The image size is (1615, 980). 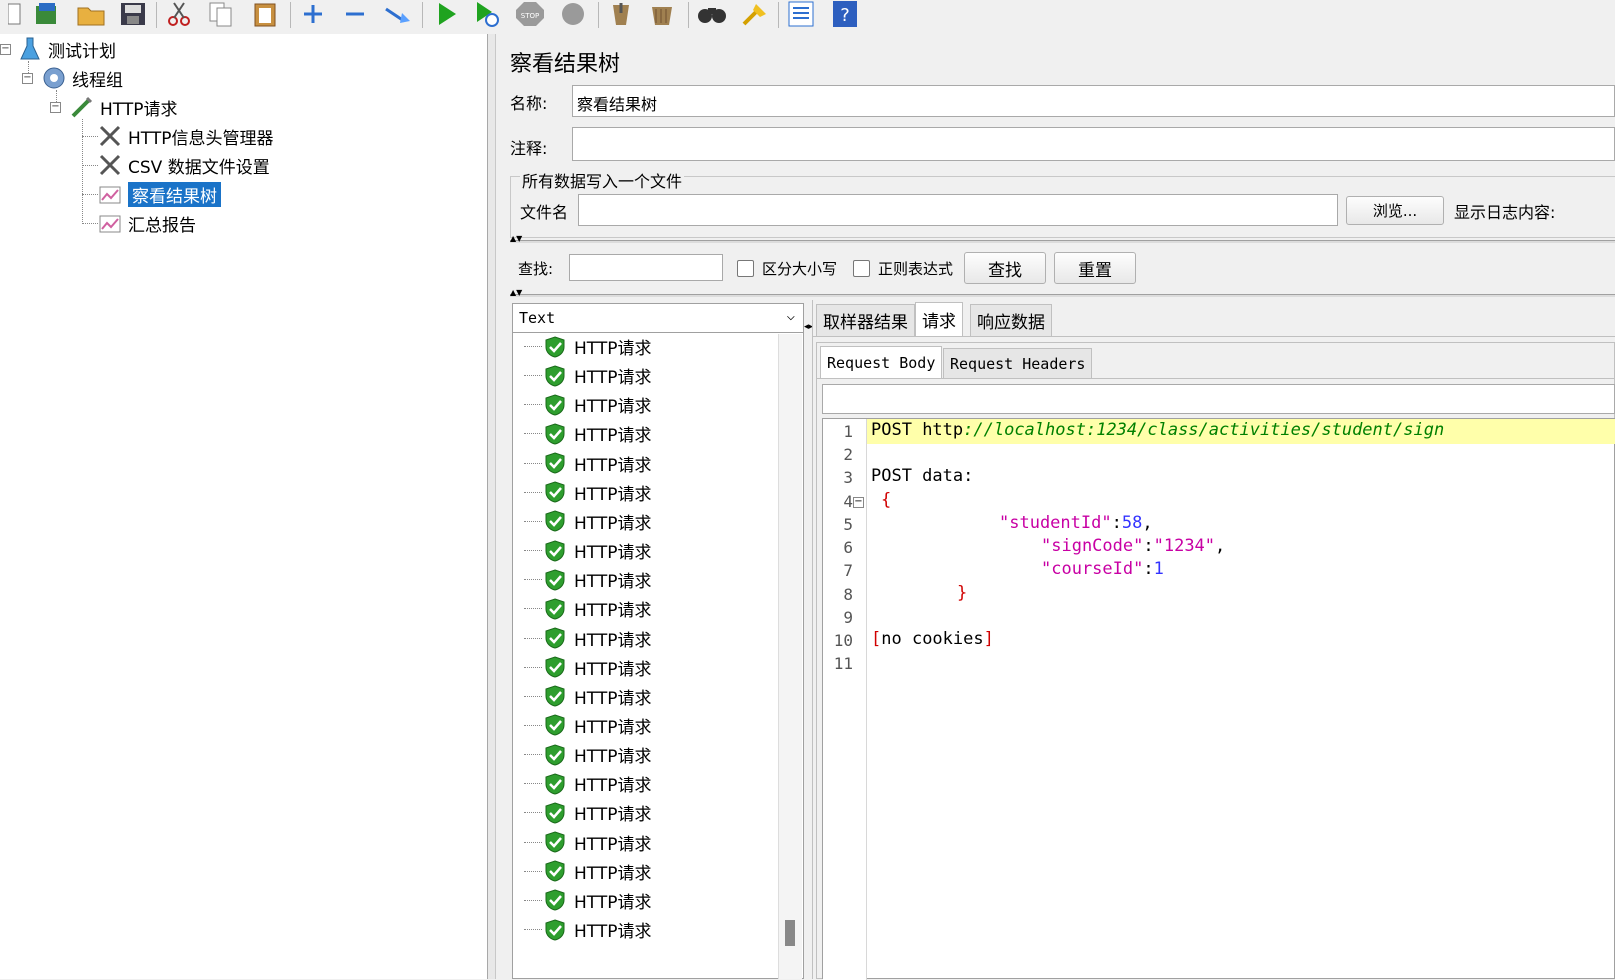 What do you see at coordinates (621, 14) in the screenshot?
I see `clear-icon` at bounding box center [621, 14].